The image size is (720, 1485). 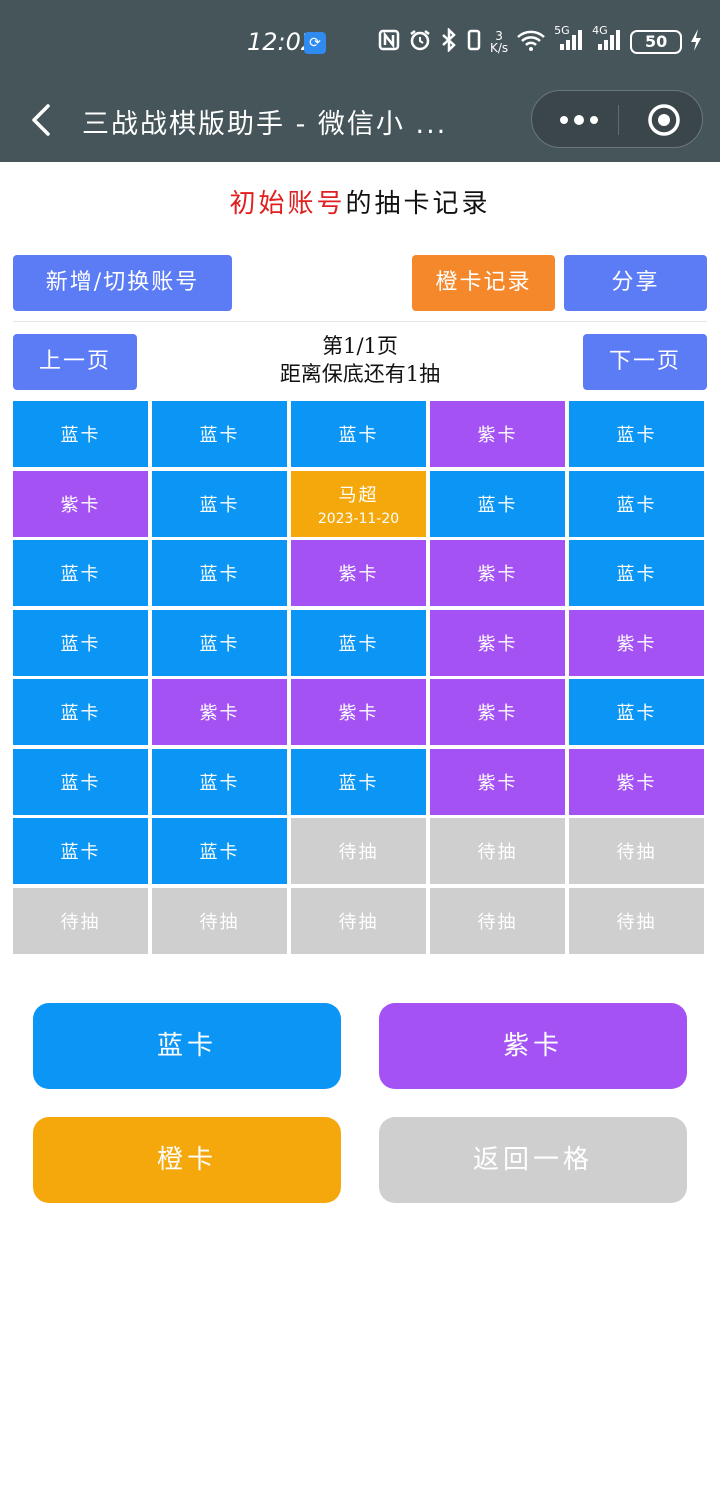 I want to click on add-orange-card-button: 橙卡, so click(x=187, y=1160).